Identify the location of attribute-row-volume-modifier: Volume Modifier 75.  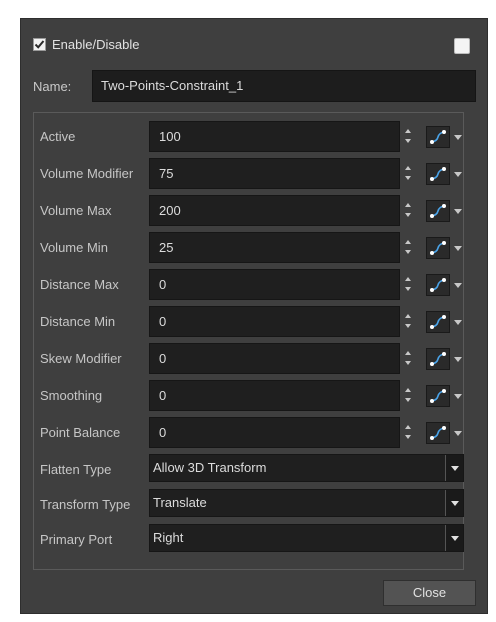
(248, 174).